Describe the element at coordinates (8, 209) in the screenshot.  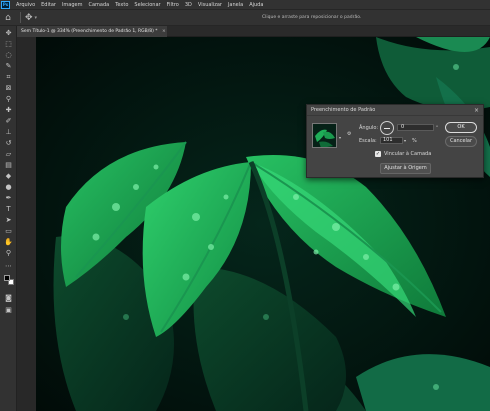
I see `type-tool-icon: T` at that location.